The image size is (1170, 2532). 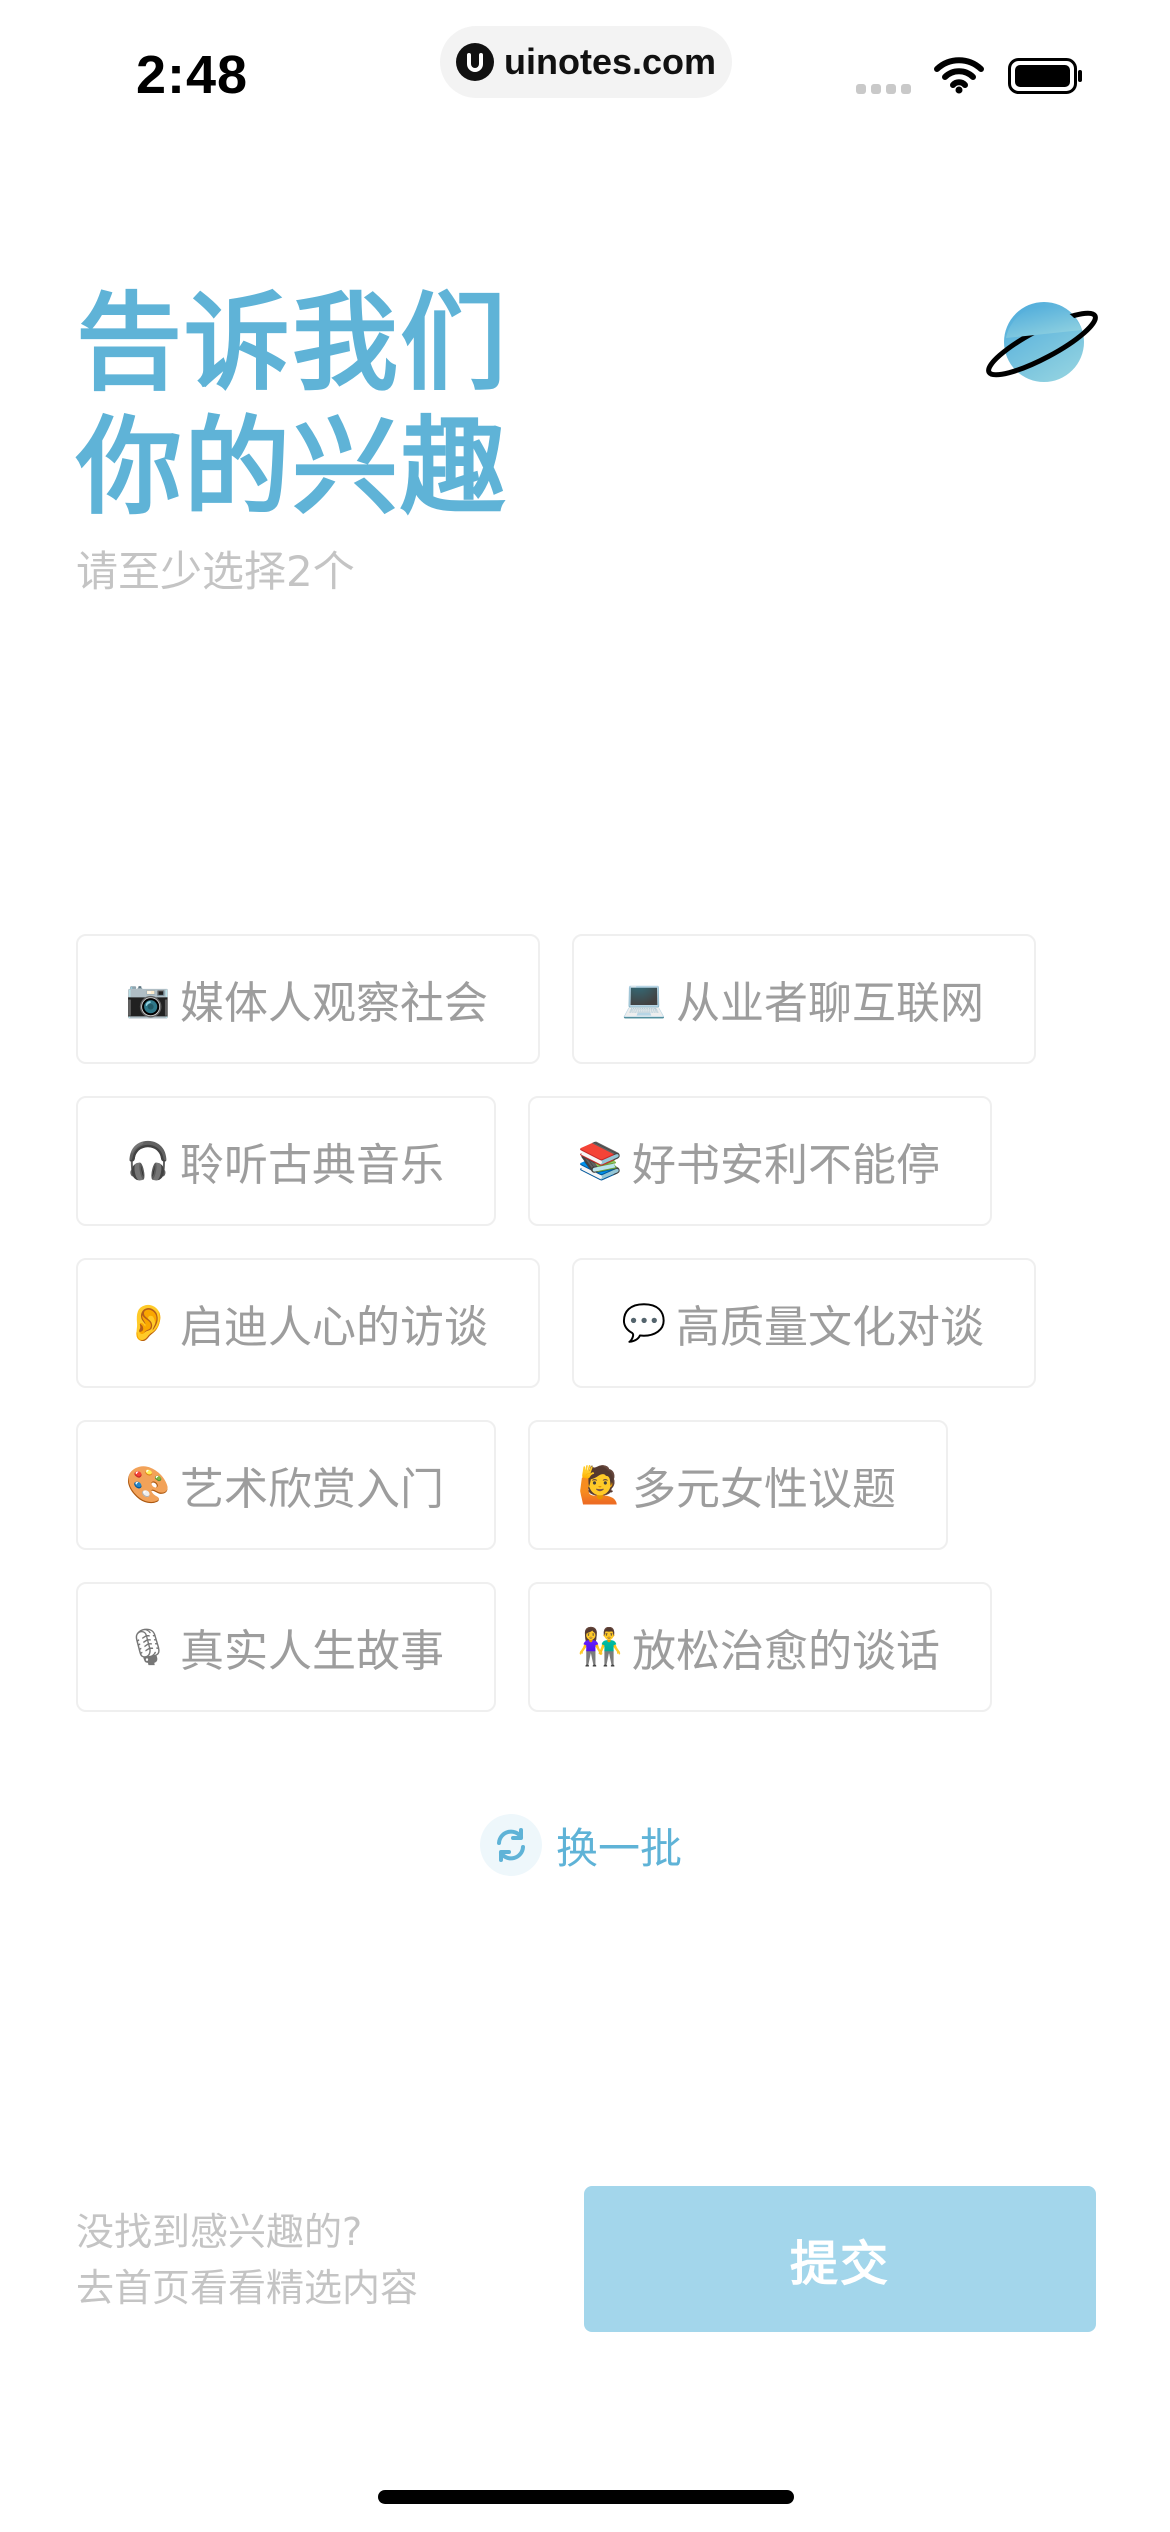 What do you see at coordinates (312, 1651) in the screenshot?
I see `interest-tag-label: 真实人生故事` at bounding box center [312, 1651].